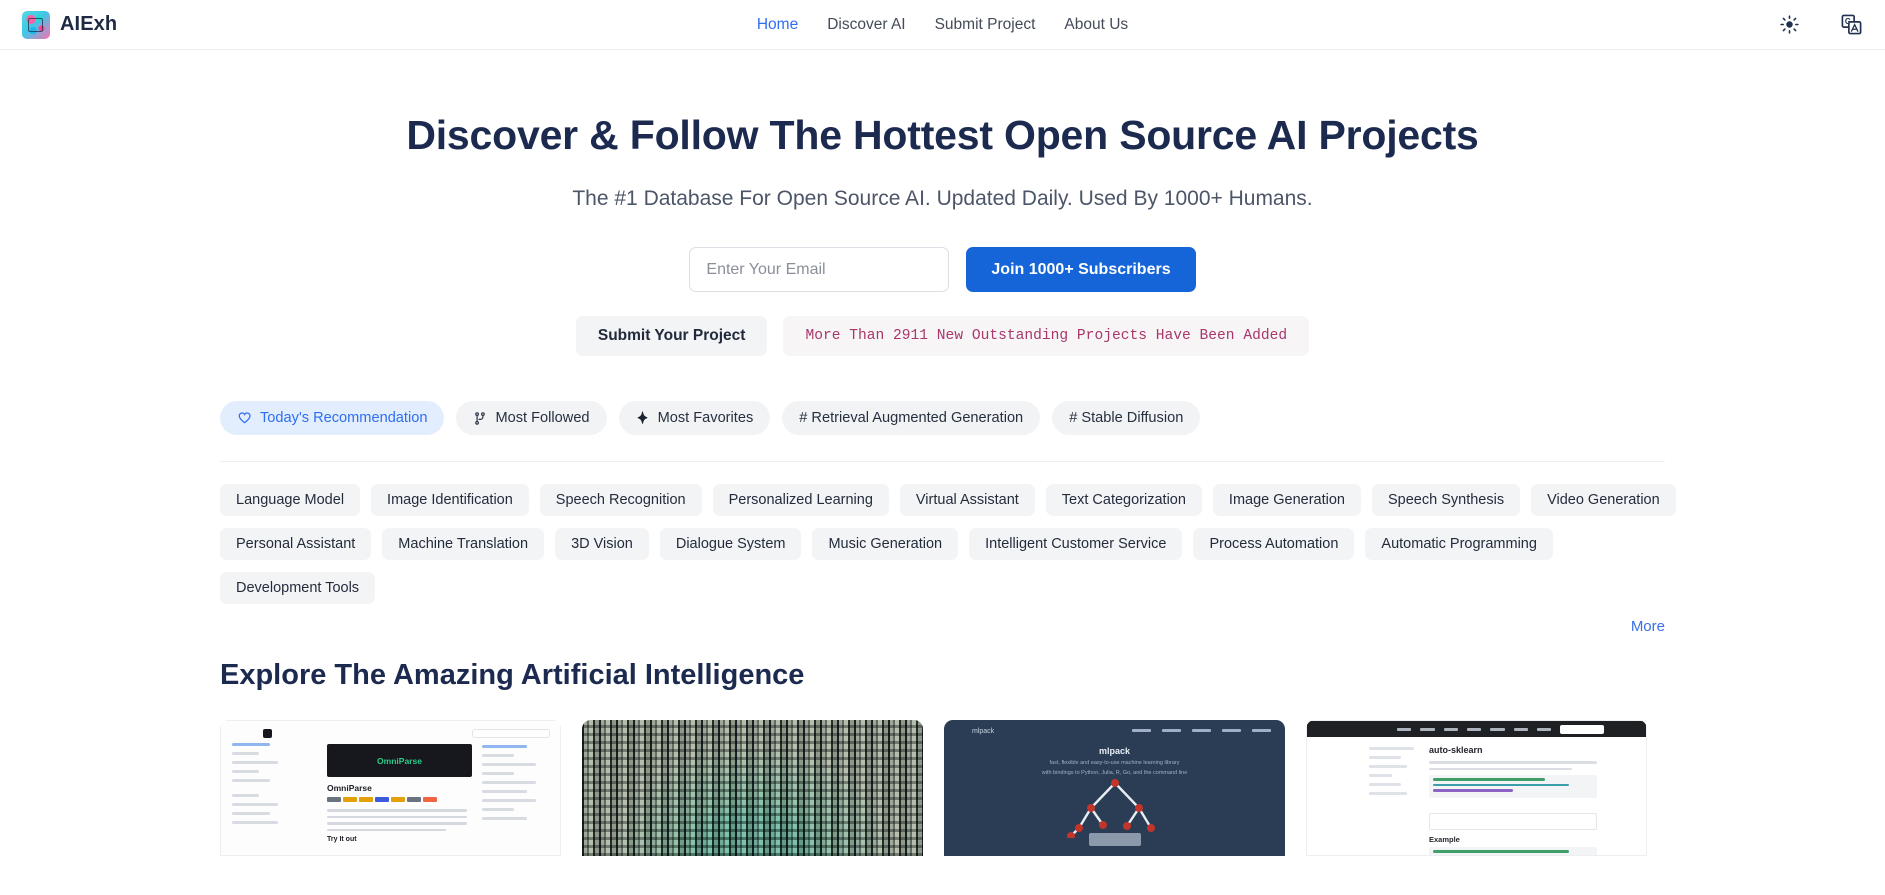 Image resolution: width=1885 pixels, height=895 pixels. Describe the element at coordinates (382, 799) in the screenshot. I see `omniparse-badges` at that location.